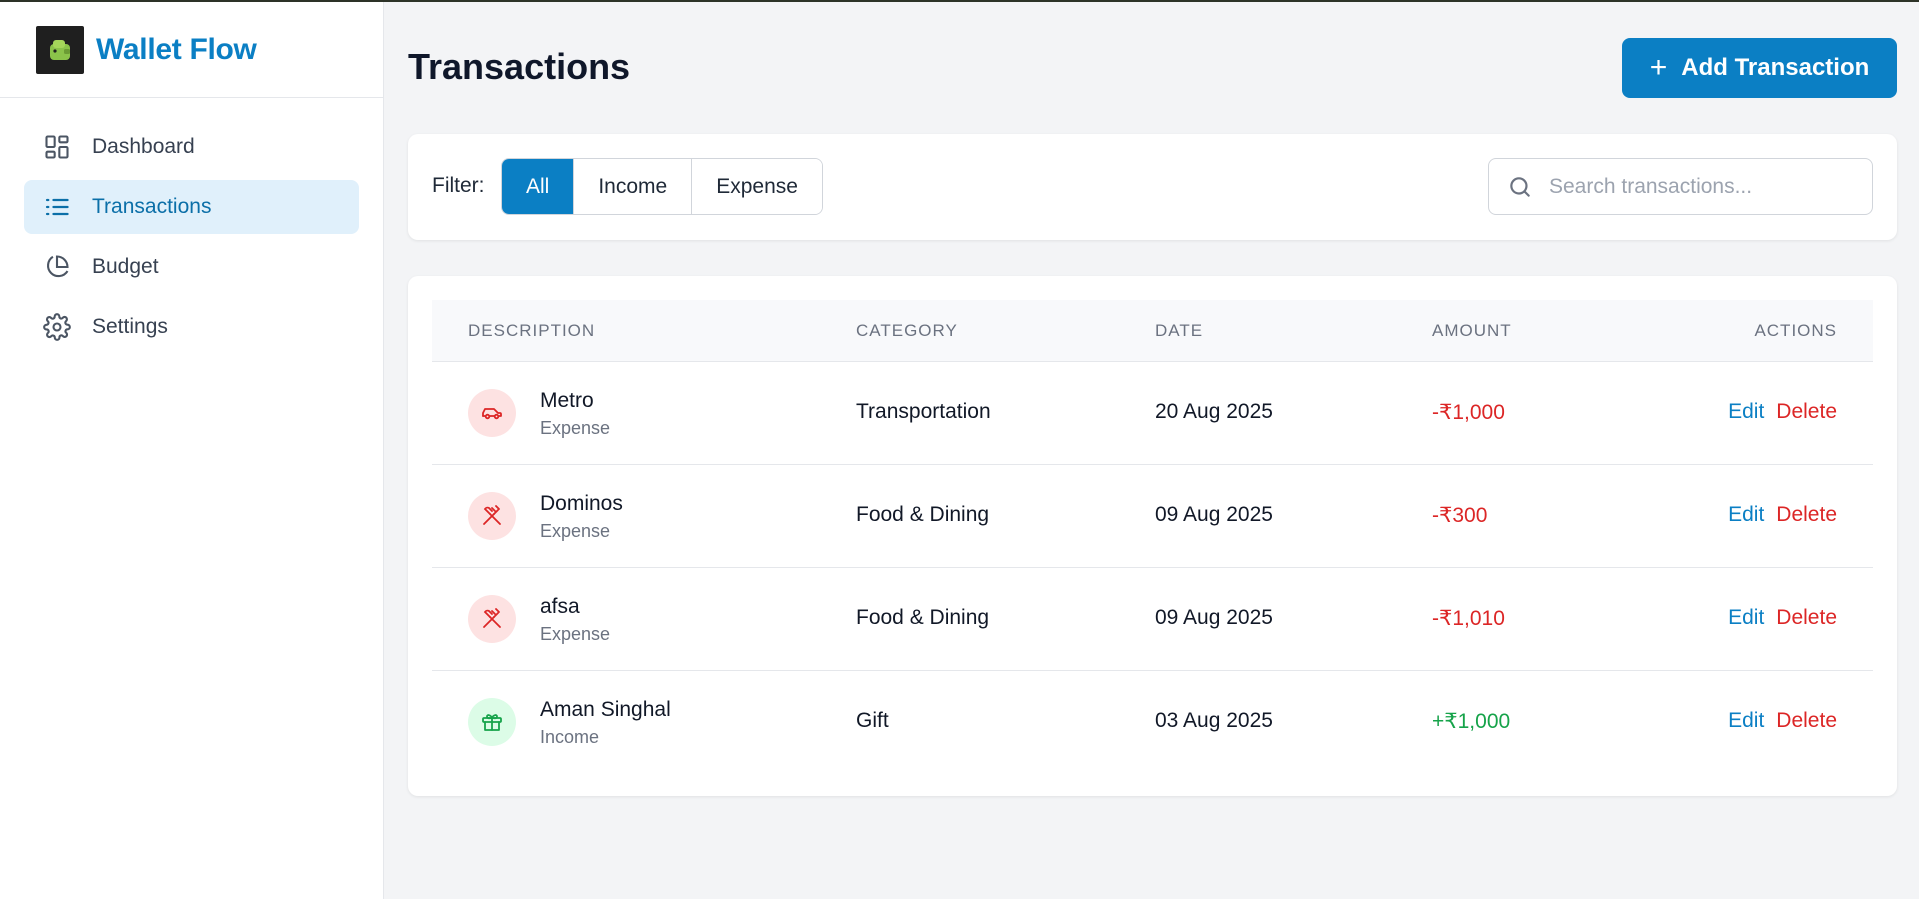 The width and height of the screenshot is (1919, 899). What do you see at coordinates (1520, 186) in the screenshot?
I see `search-icon` at bounding box center [1520, 186].